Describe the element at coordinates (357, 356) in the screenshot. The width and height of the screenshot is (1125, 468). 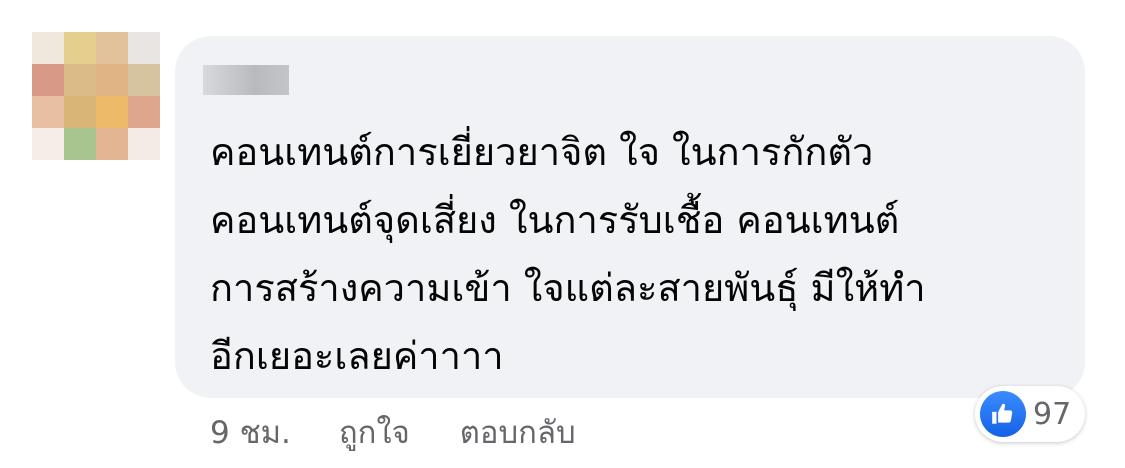
I see `comment-line: อีกเยอะเลยค่าาาา` at that location.